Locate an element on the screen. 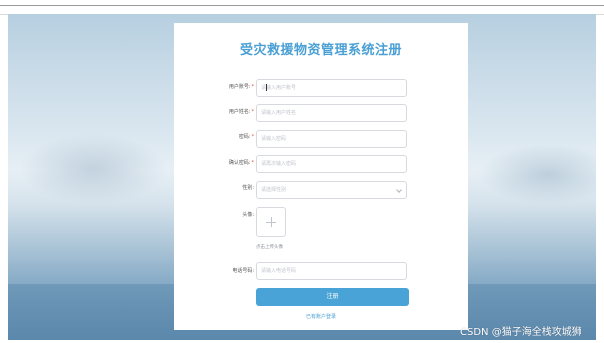 This screenshot has width=604, height=343. phone-label: 电话号码: is located at coordinates (243, 271).